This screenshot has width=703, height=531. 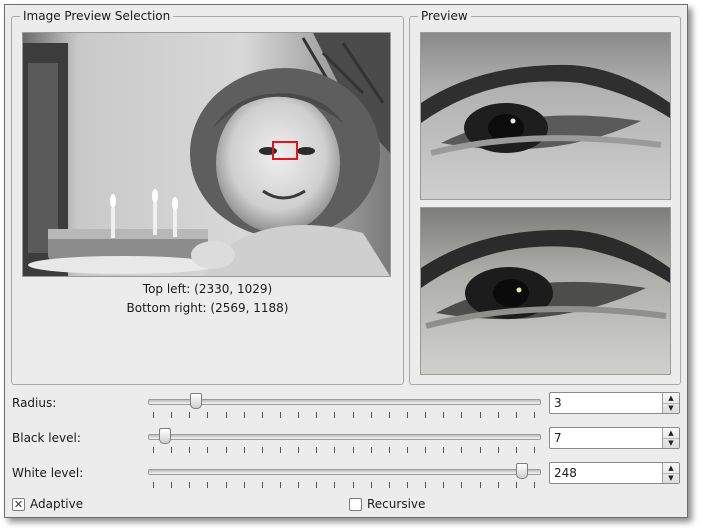 I want to click on bottom-right-coordinates: Bottom right: (2569, 1188), so click(x=207, y=308).